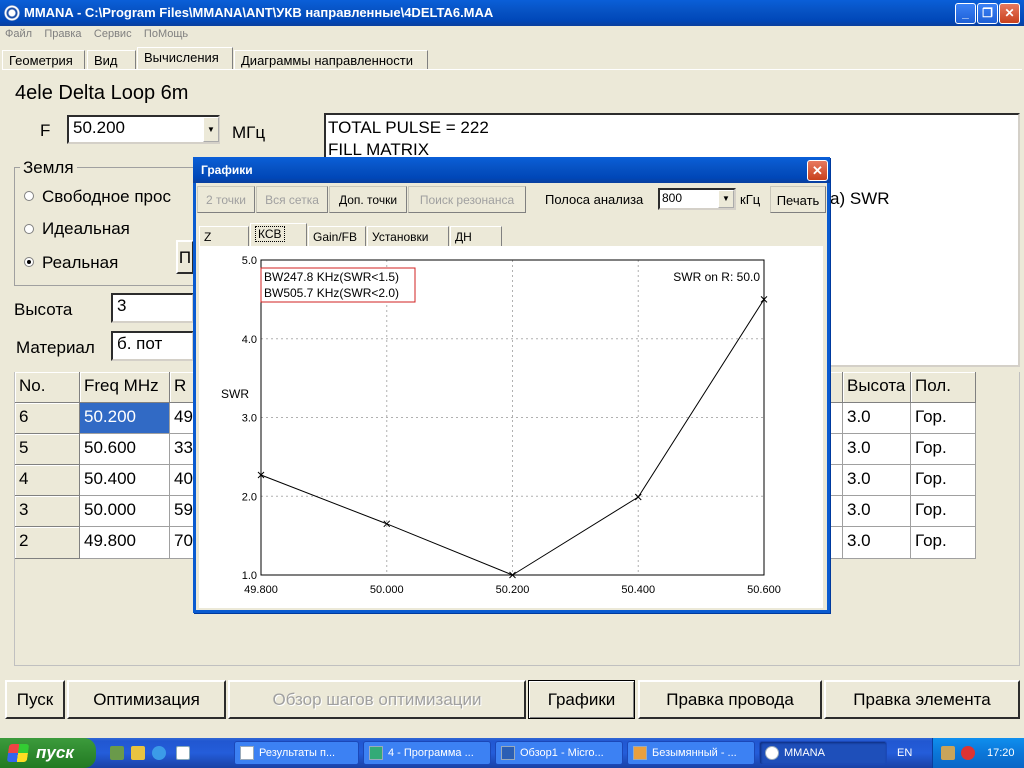 The height and width of the screenshot is (768, 1024). I want to click on cell-r: 49, so click(182, 418).